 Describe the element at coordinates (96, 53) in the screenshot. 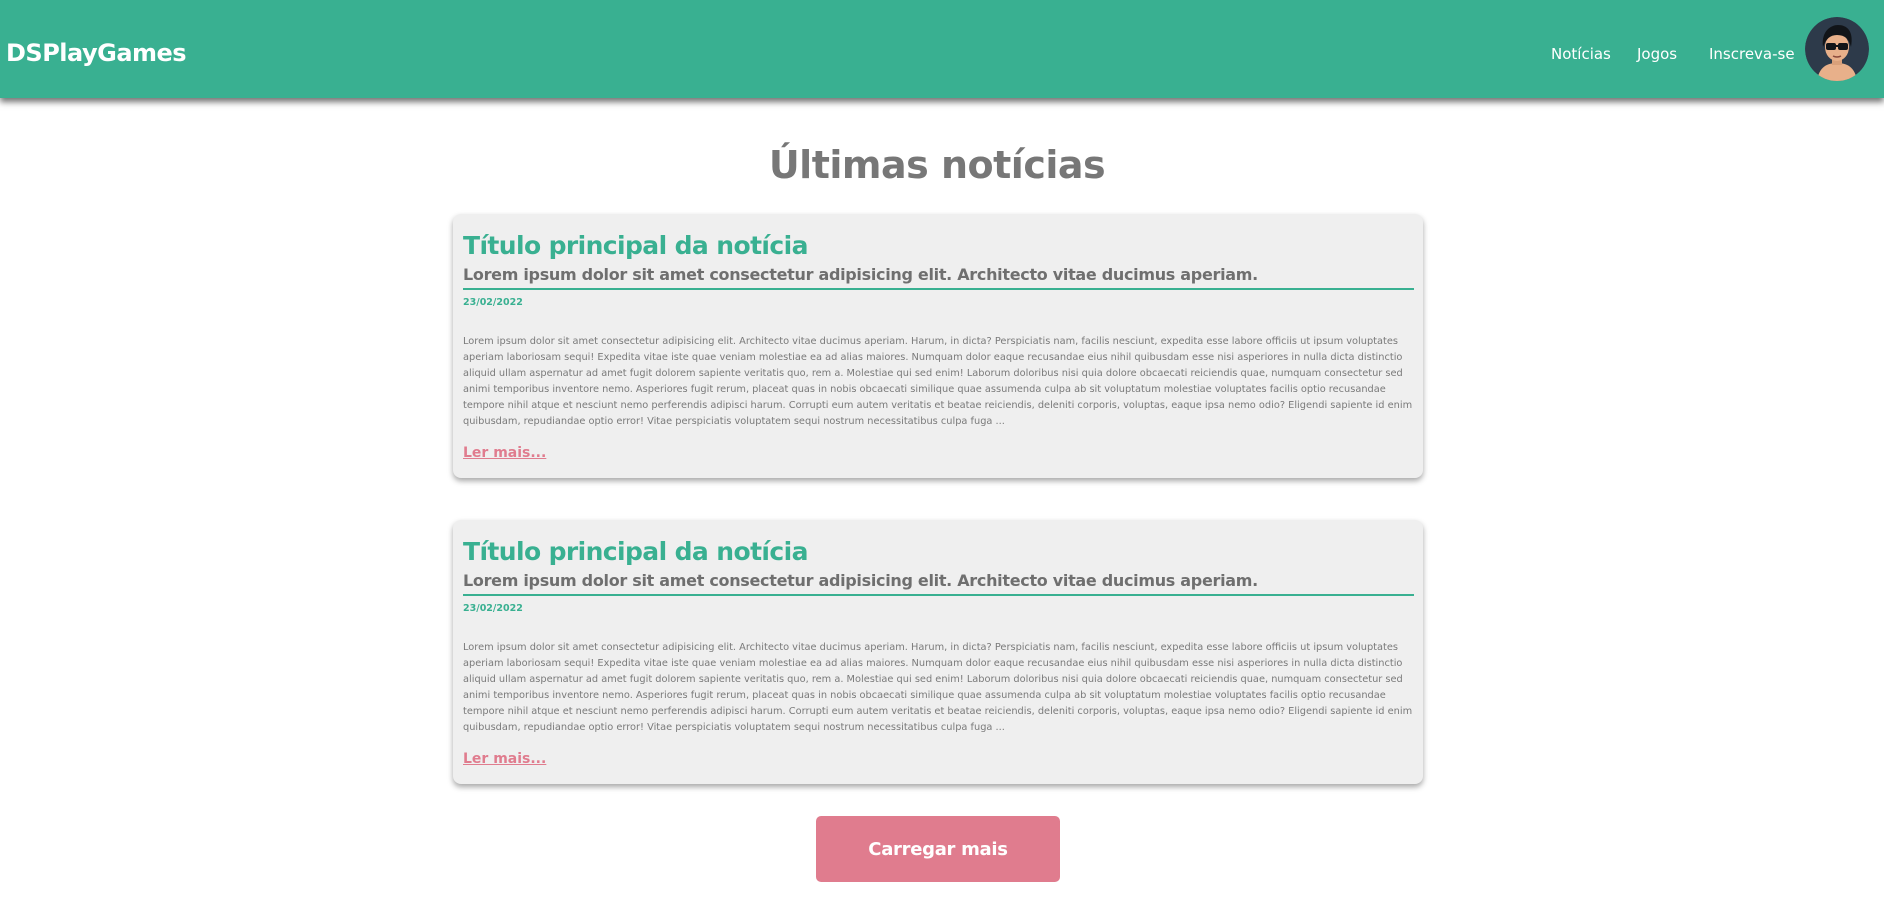

I see `brand-logo: DSPlayGames` at that location.